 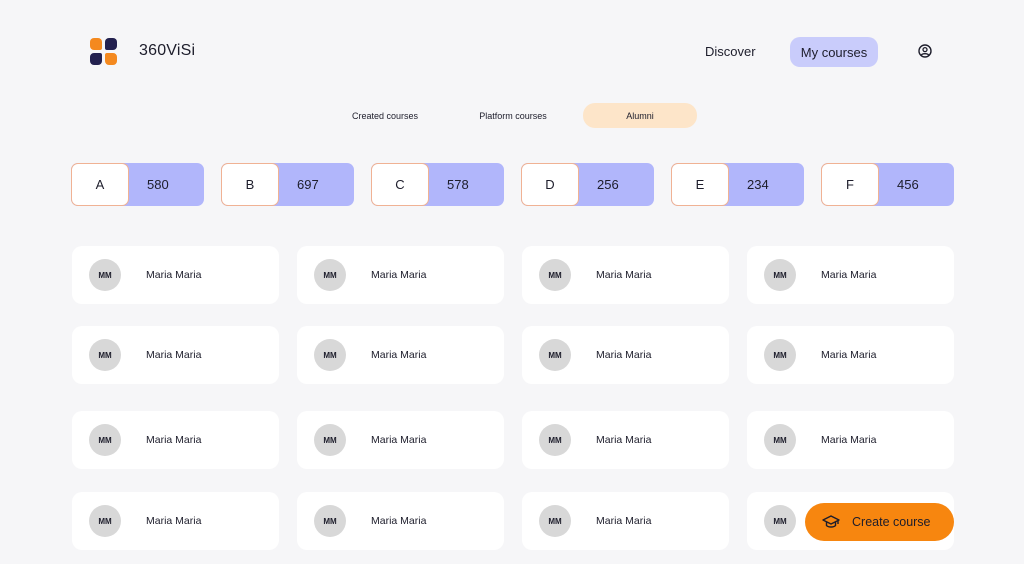 What do you see at coordinates (250, 184) in the screenshot?
I see `stat-letter: B` at bounding box center [250, 184].